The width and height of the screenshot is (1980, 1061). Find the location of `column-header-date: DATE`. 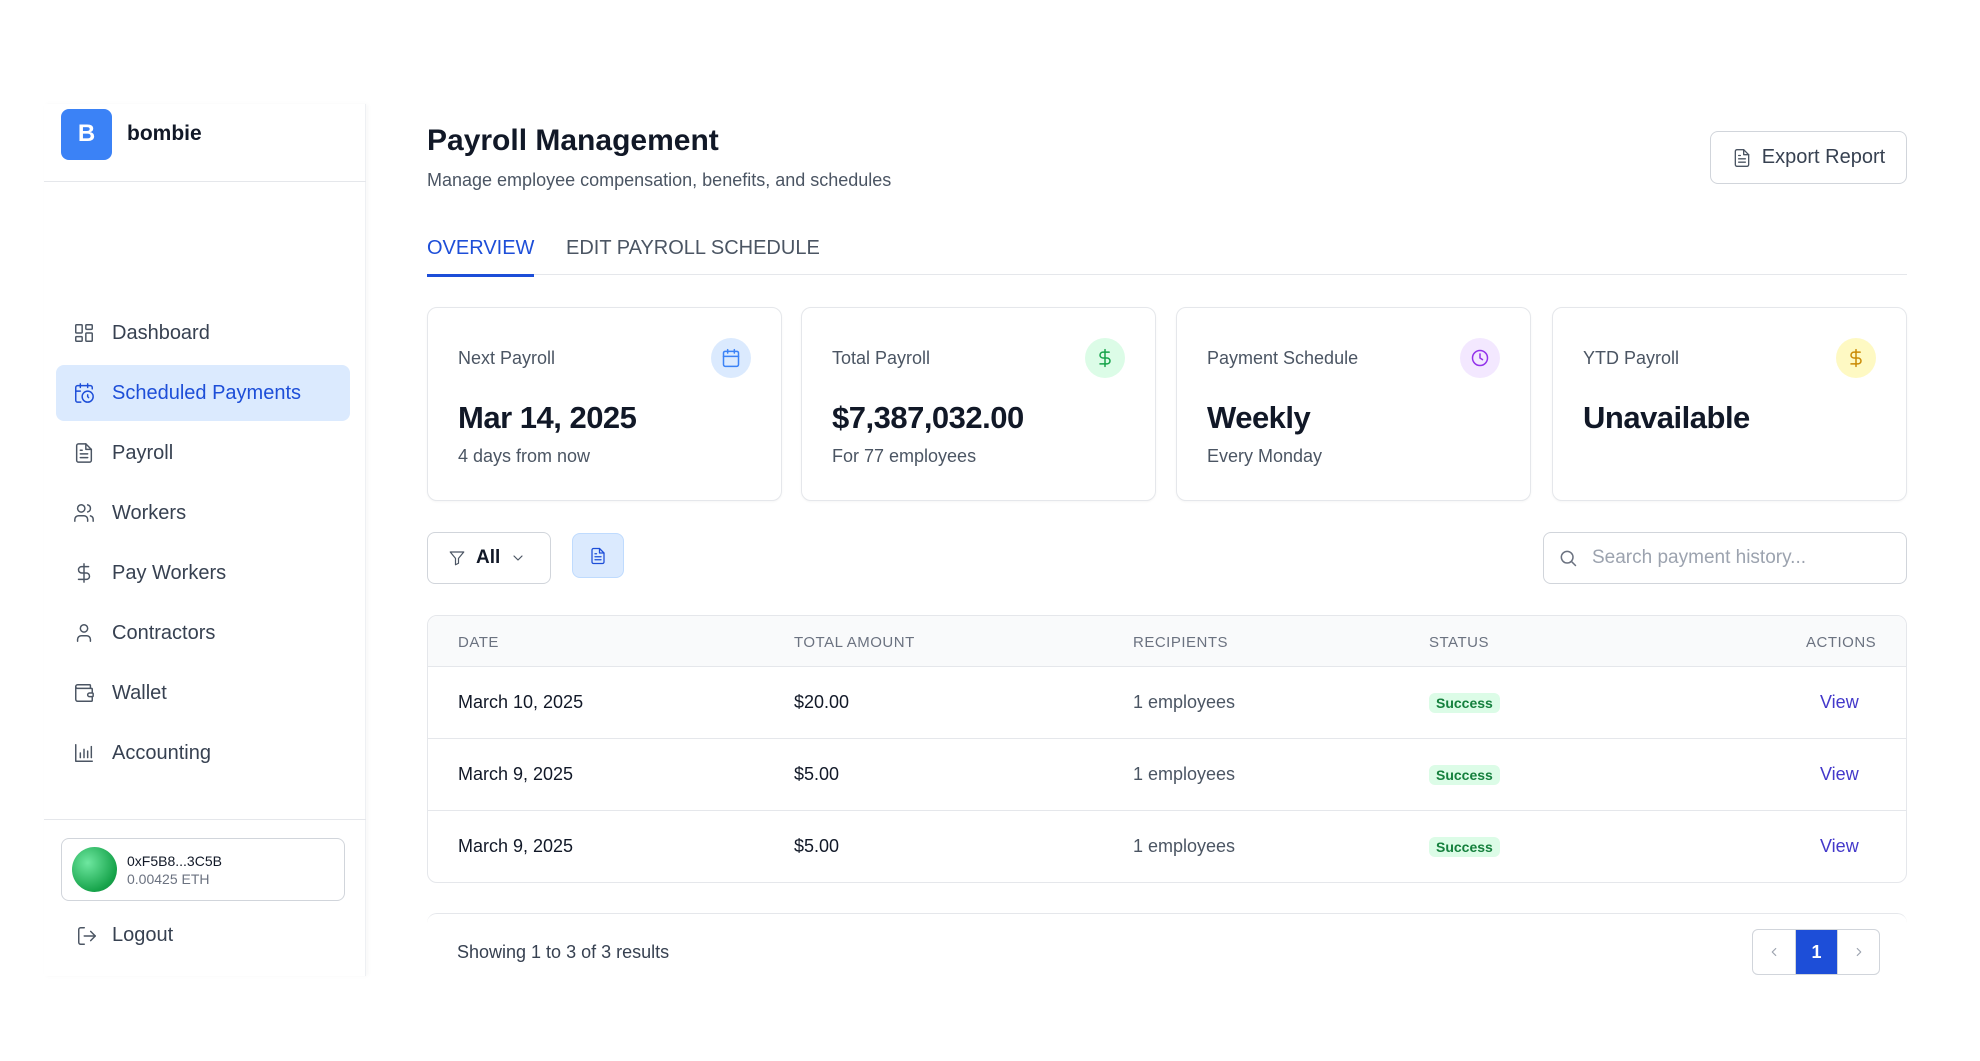

column-header-date: DATE is located at coordinates (478, 642).